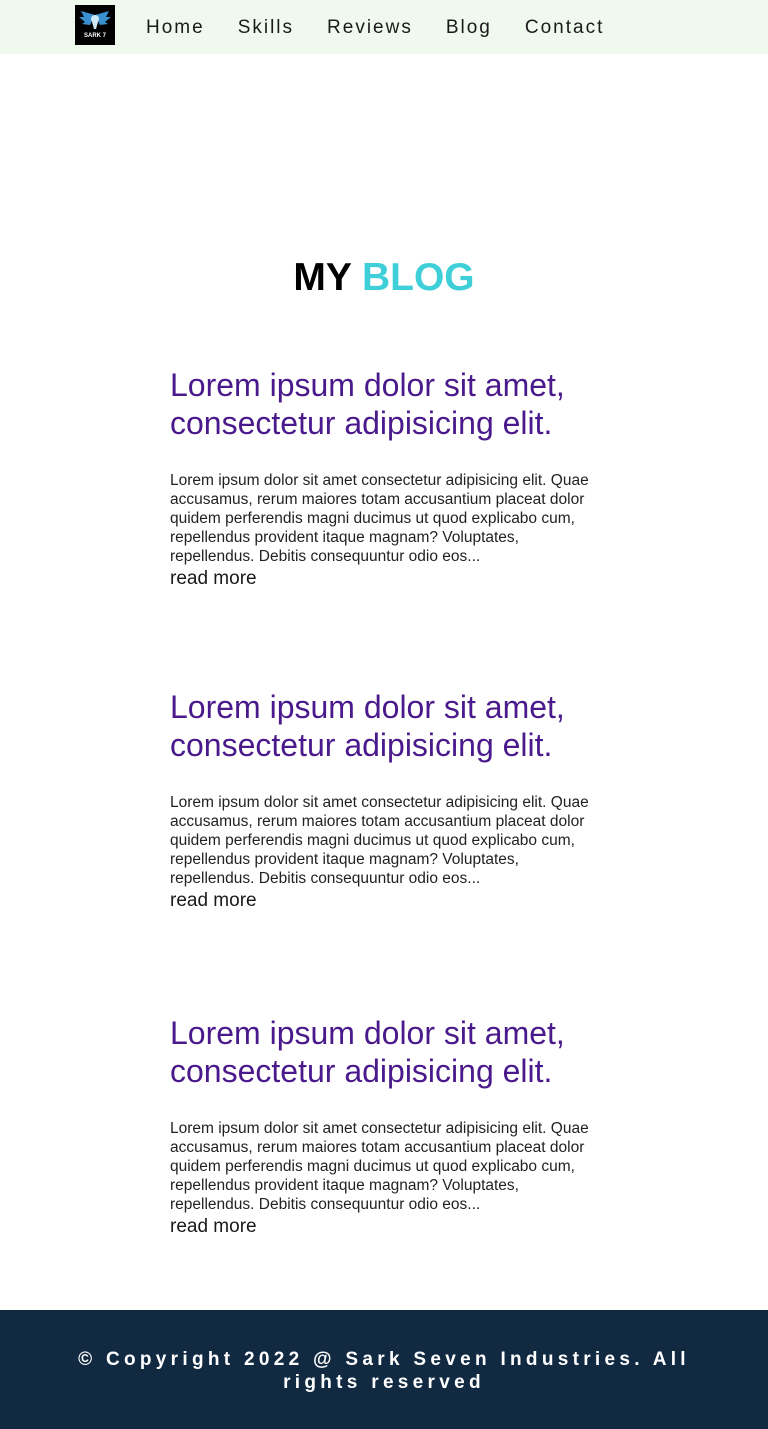 Image resolution: width=768 pixels, height=1429 pixels. I want to click on navbar: SARK 7 Home Skills Reviews Blog Contact, so click(384, 27).